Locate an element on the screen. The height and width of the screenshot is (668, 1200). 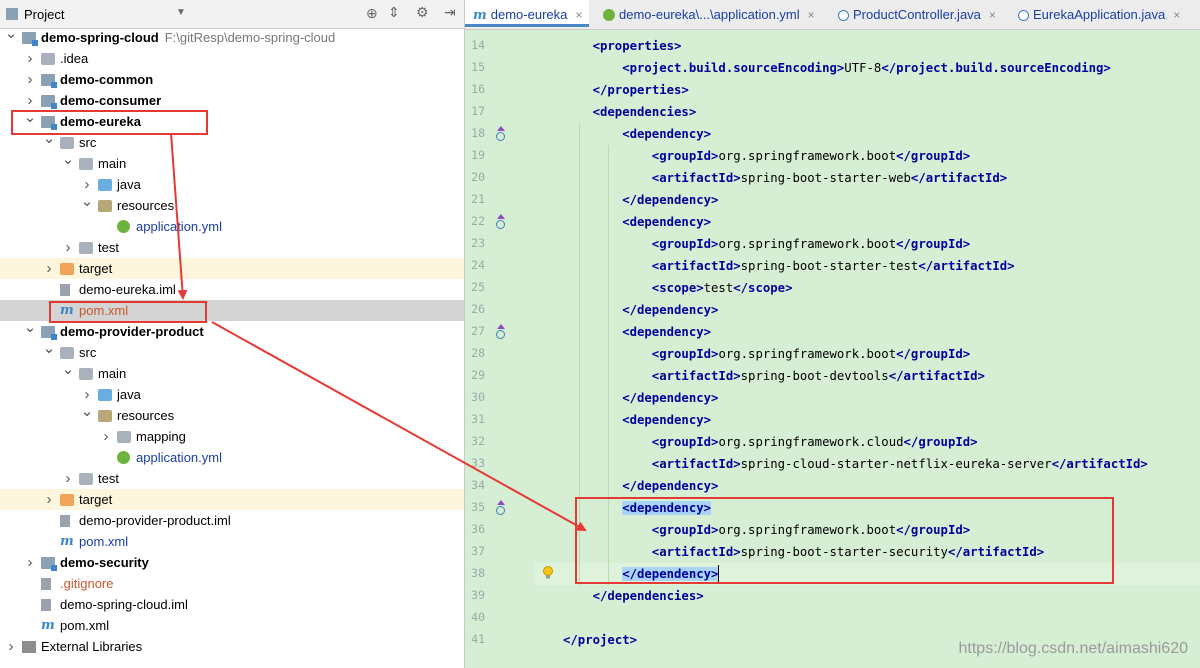
tree-node-demo-spring-cloud-iml: demo-spring-cloud.iml is located at coordinates (232, 604).